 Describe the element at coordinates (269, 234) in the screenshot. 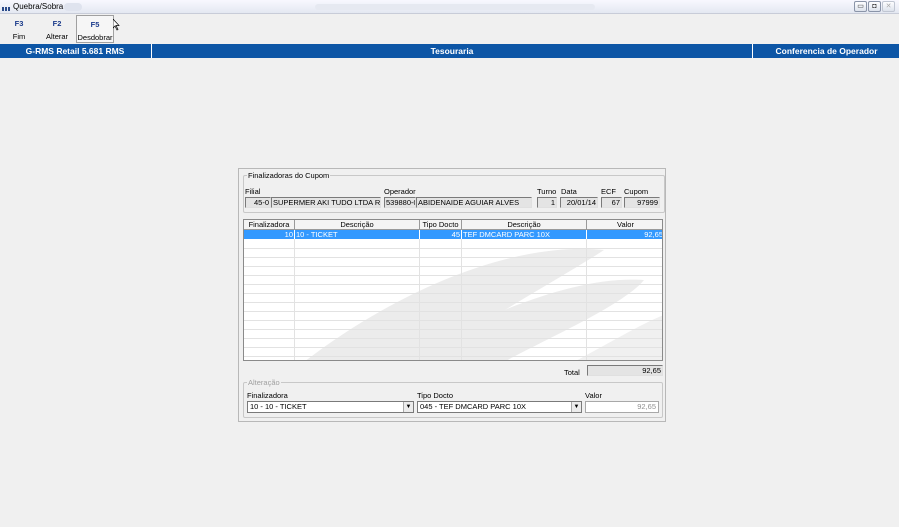

I see `cell-finalizadora: 10` at that location.